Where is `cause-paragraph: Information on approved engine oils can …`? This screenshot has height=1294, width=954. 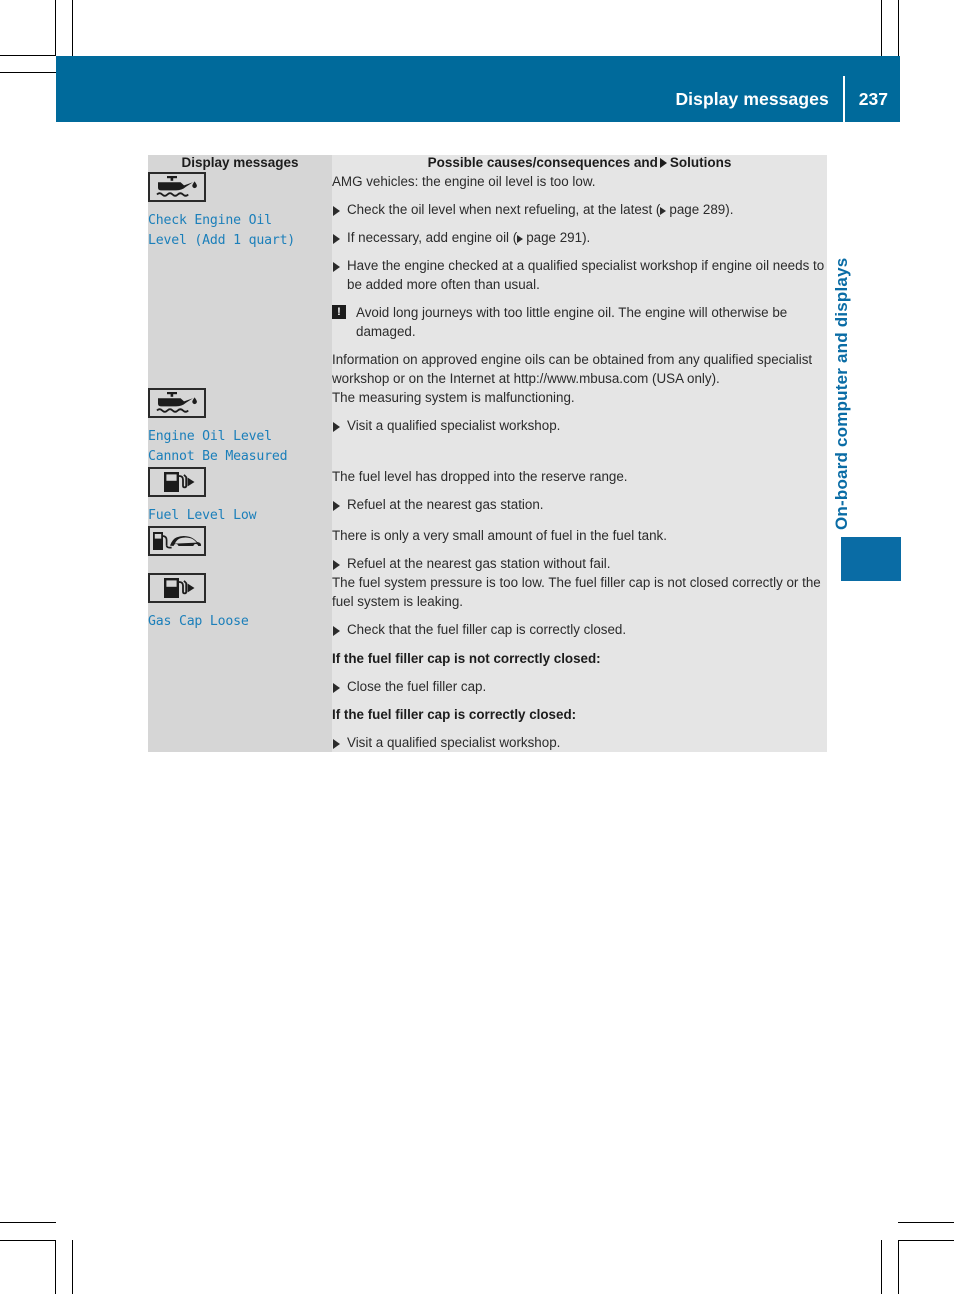 cause-paragraph: Information on approved engine oils can … is located at coordinates (572, 369).